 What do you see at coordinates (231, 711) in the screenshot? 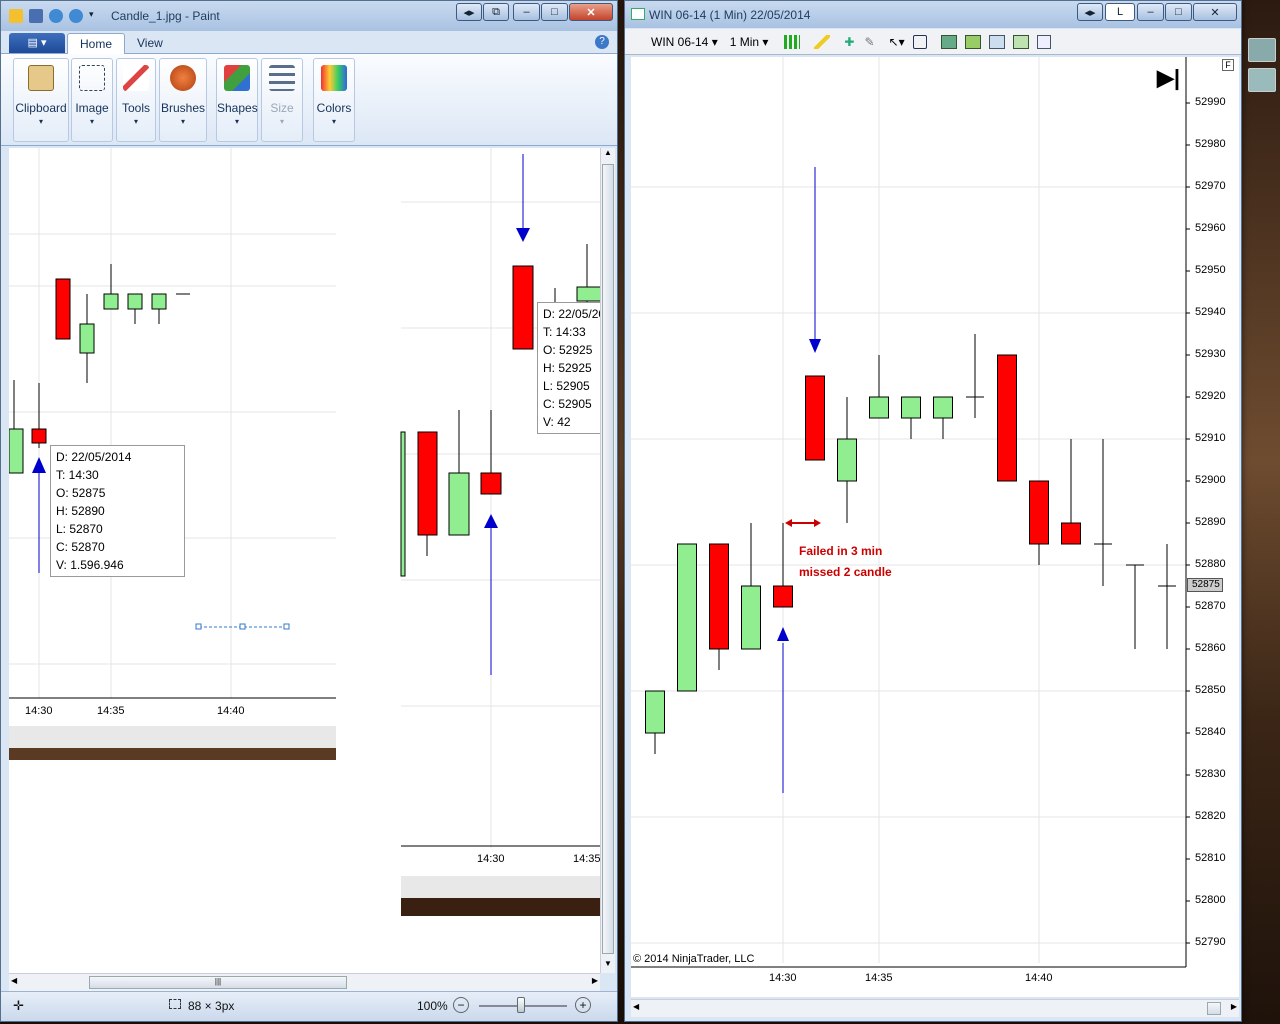
I see `left-xlabel-3: 14:40` at bounding box center [231, 711].